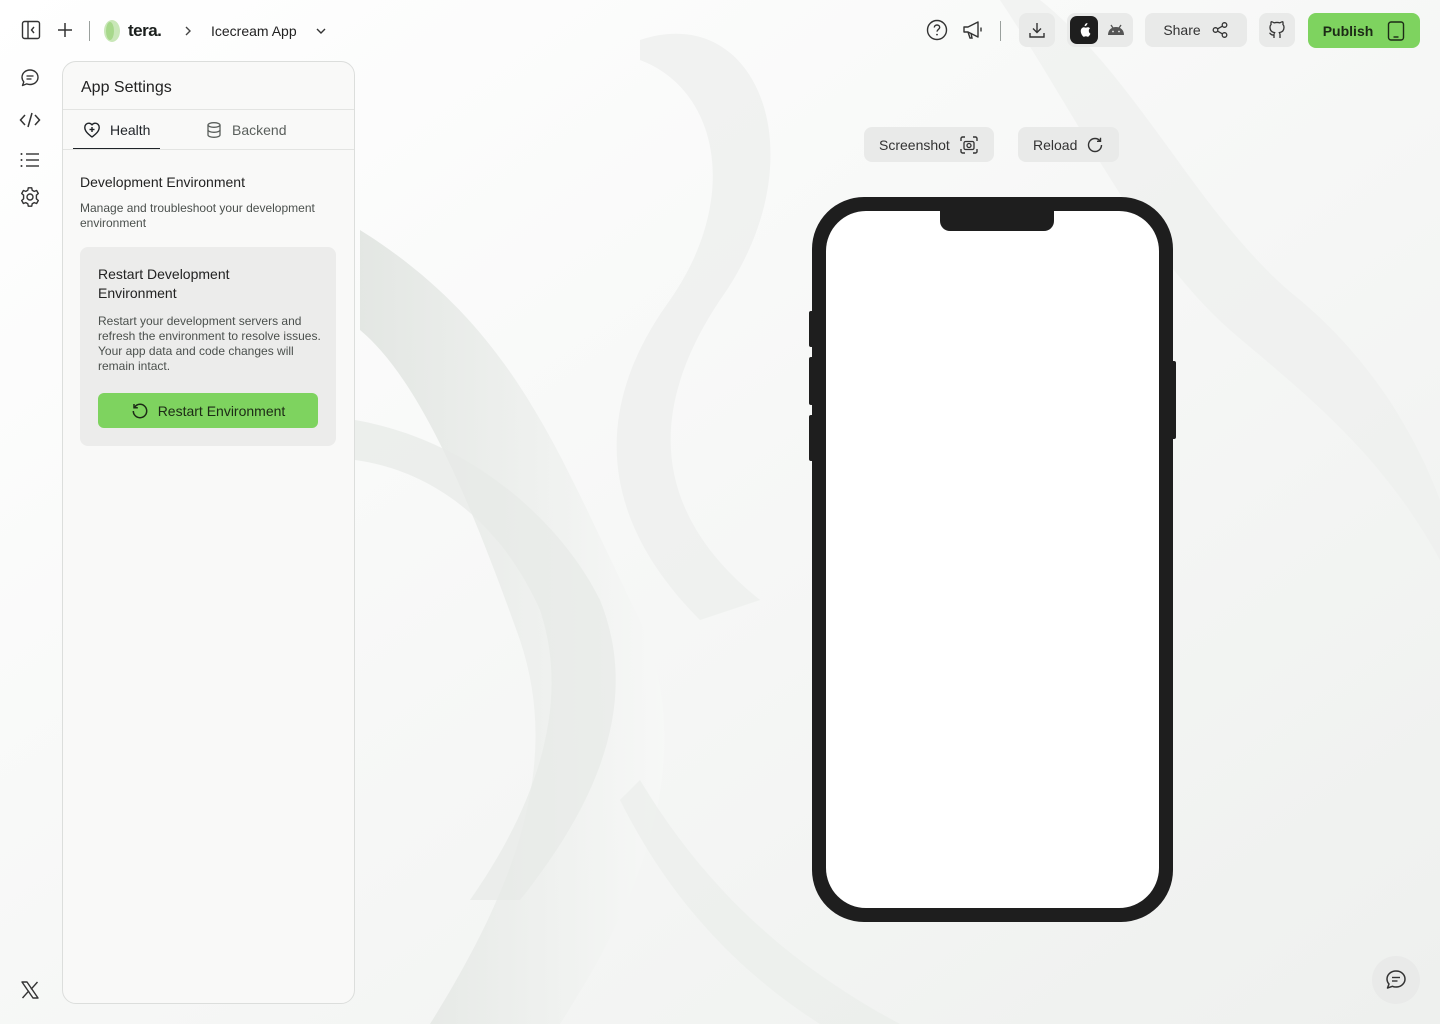 This screenshot has height=1024, width=1440. I want to click on panel-toggle-icon, so click(31, 30).